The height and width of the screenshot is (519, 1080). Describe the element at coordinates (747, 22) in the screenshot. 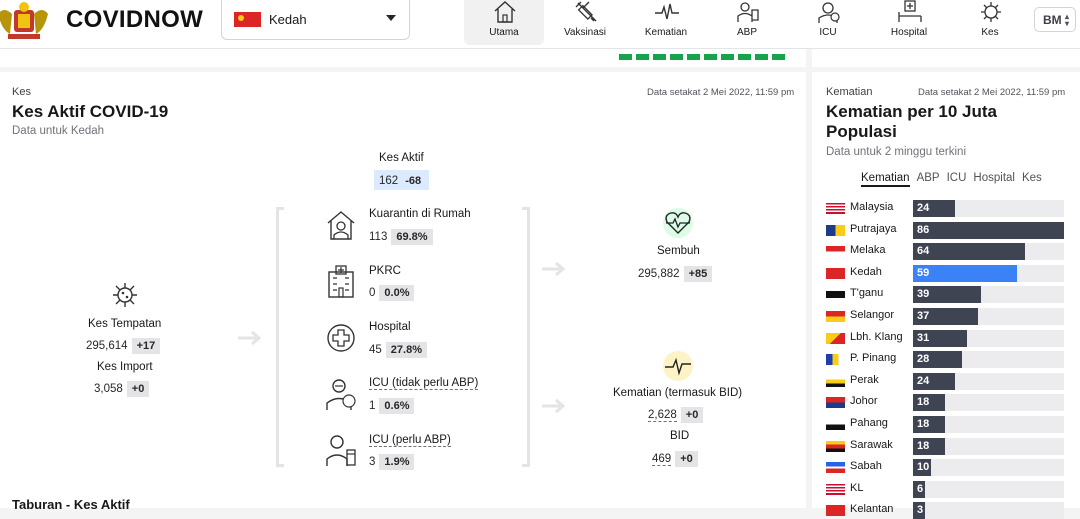

I see `nav-abp: ABP` at that location.